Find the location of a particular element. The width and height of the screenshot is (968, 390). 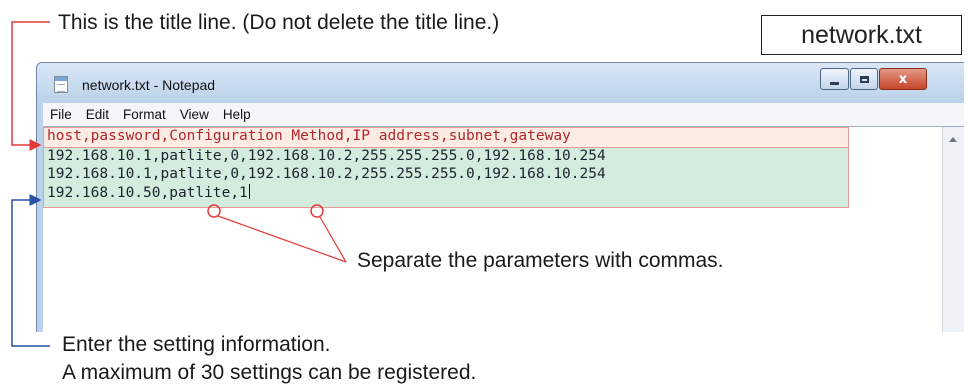

minimize-icon is located at coordinates (834, 83).